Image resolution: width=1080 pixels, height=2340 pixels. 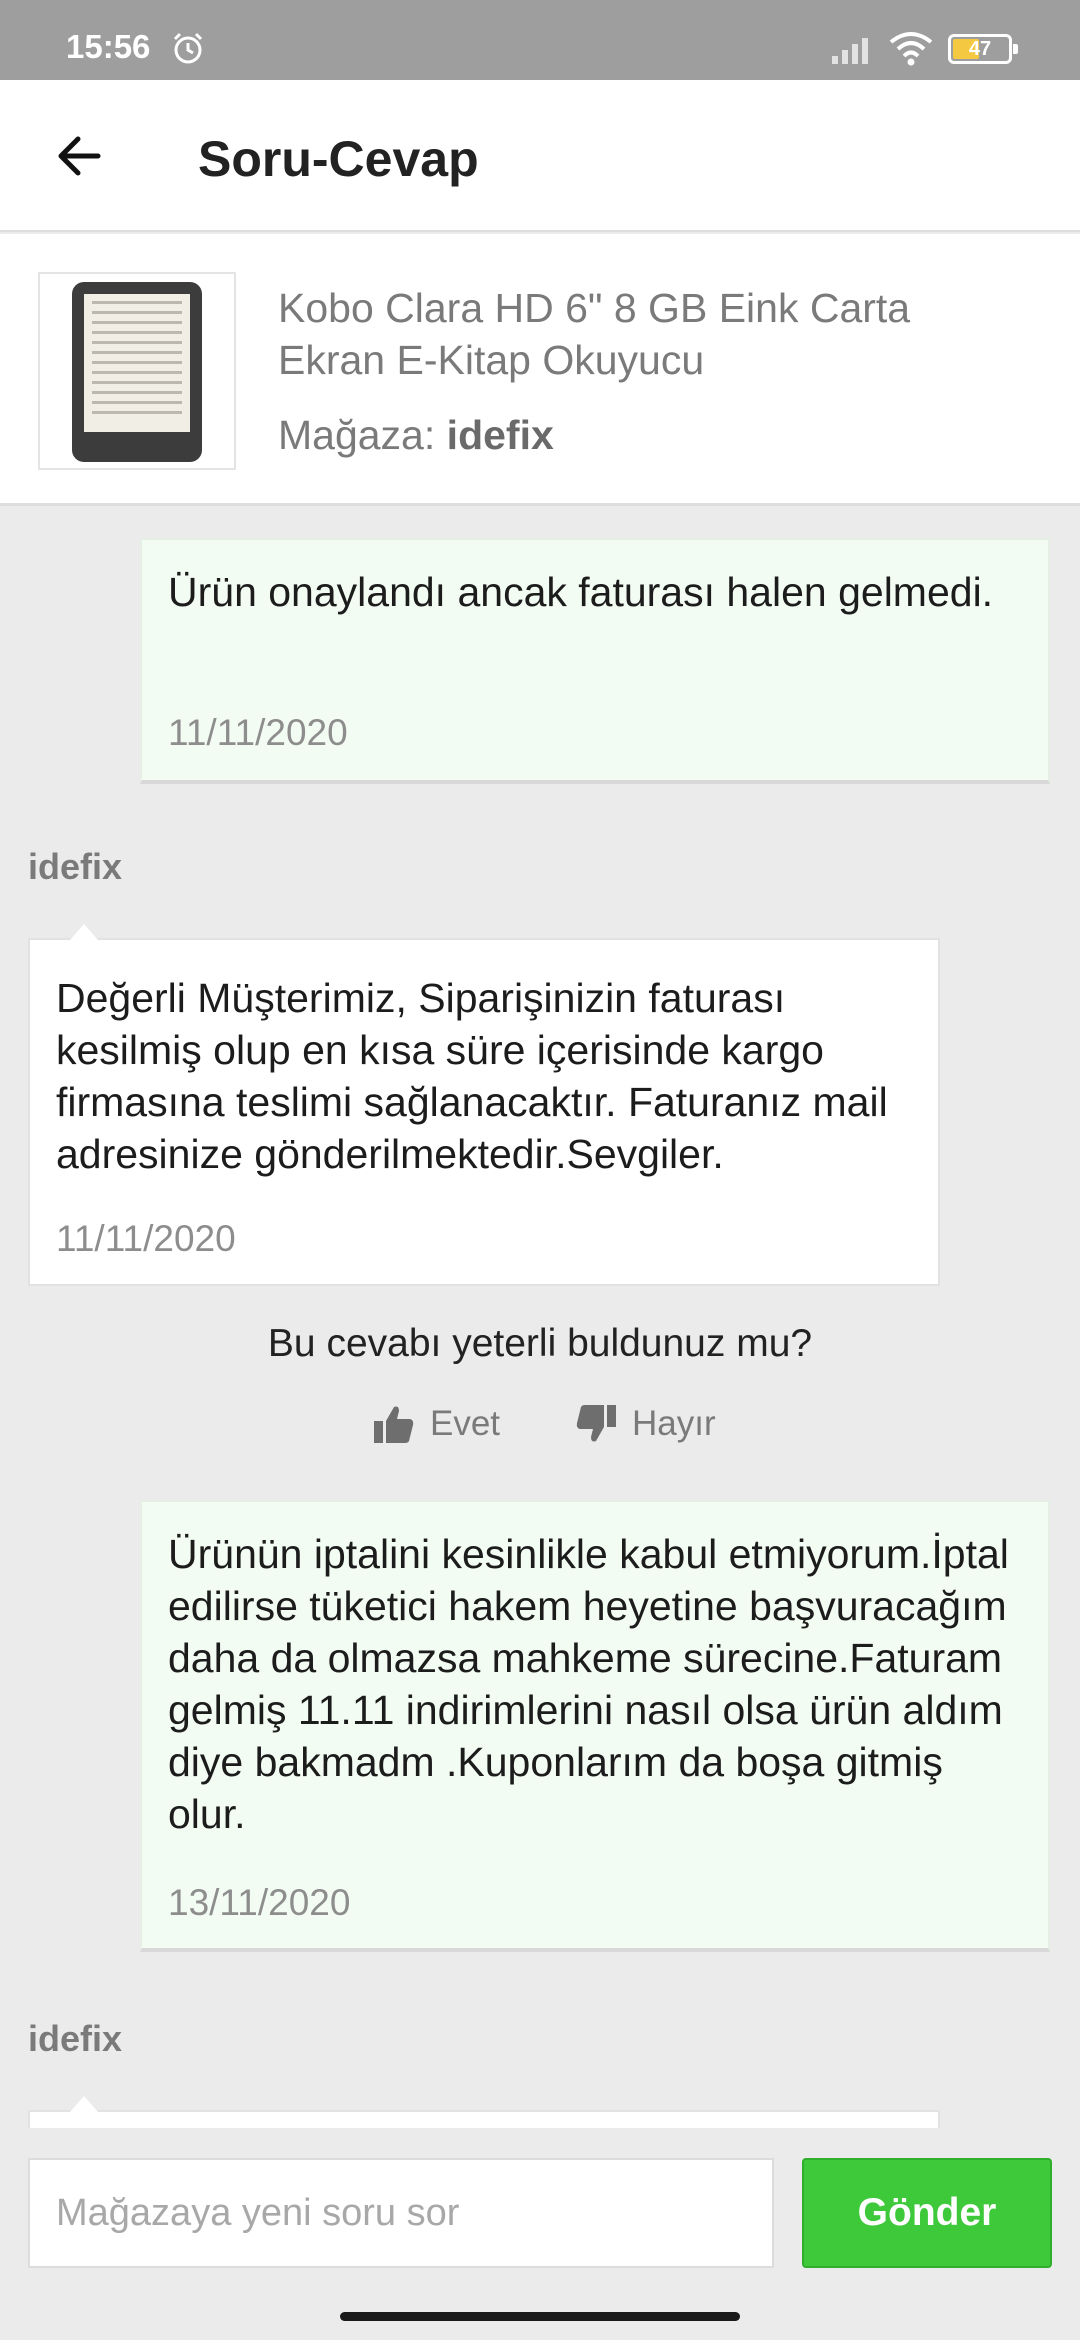 What do you see at coordinates (357, 435) in the screenshot?
I see `store-label: Mağaza:` at bounding box center [357, 435].